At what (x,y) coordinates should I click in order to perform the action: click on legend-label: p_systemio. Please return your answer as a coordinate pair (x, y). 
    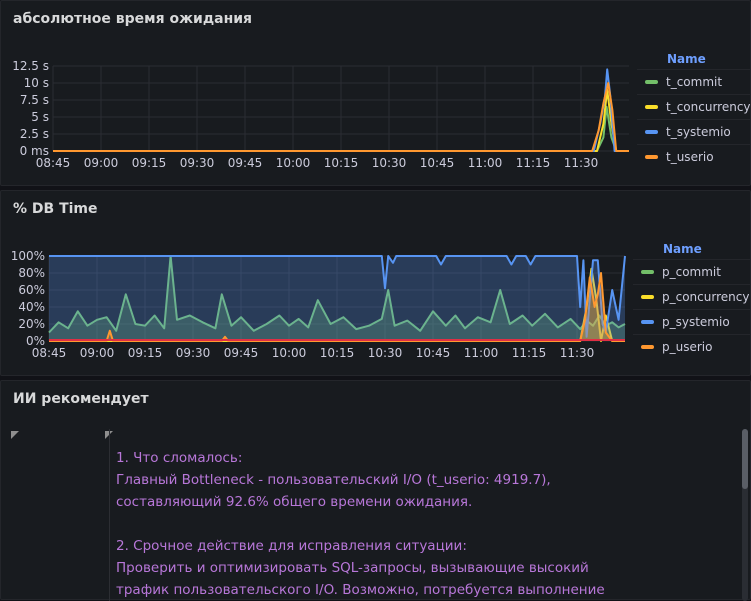
    Looking at the image, I should click on (696, 322).